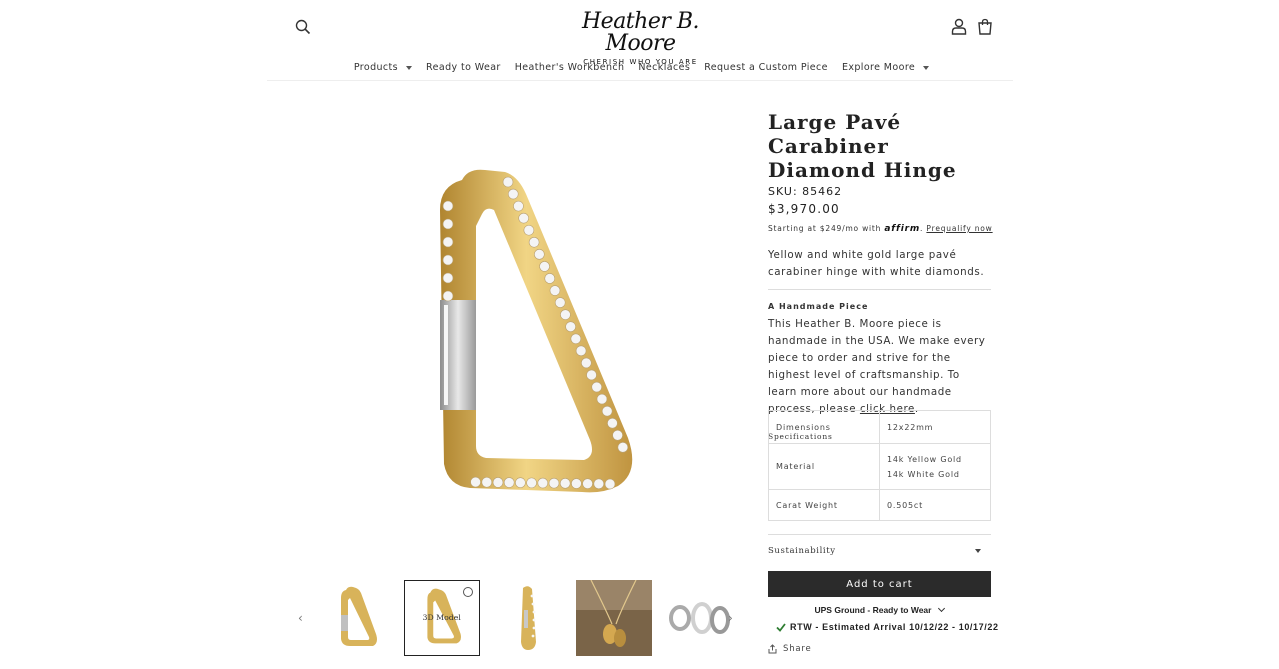  I want to click on shipping-method-select: UPS Ground - Ready to Wear, so click(879, 610).